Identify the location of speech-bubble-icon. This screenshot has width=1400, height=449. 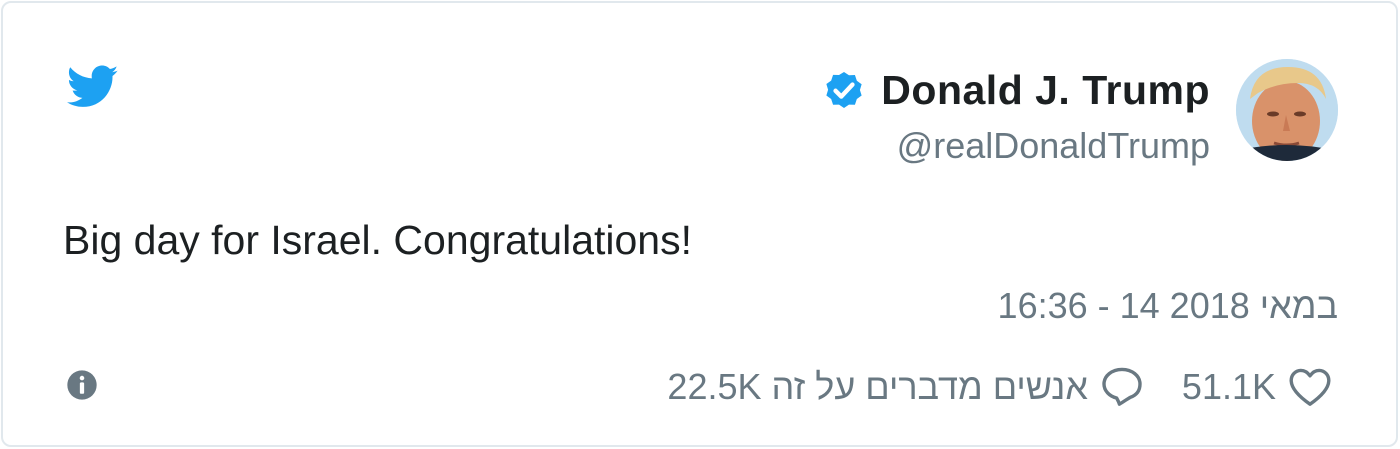
(1122, 386).